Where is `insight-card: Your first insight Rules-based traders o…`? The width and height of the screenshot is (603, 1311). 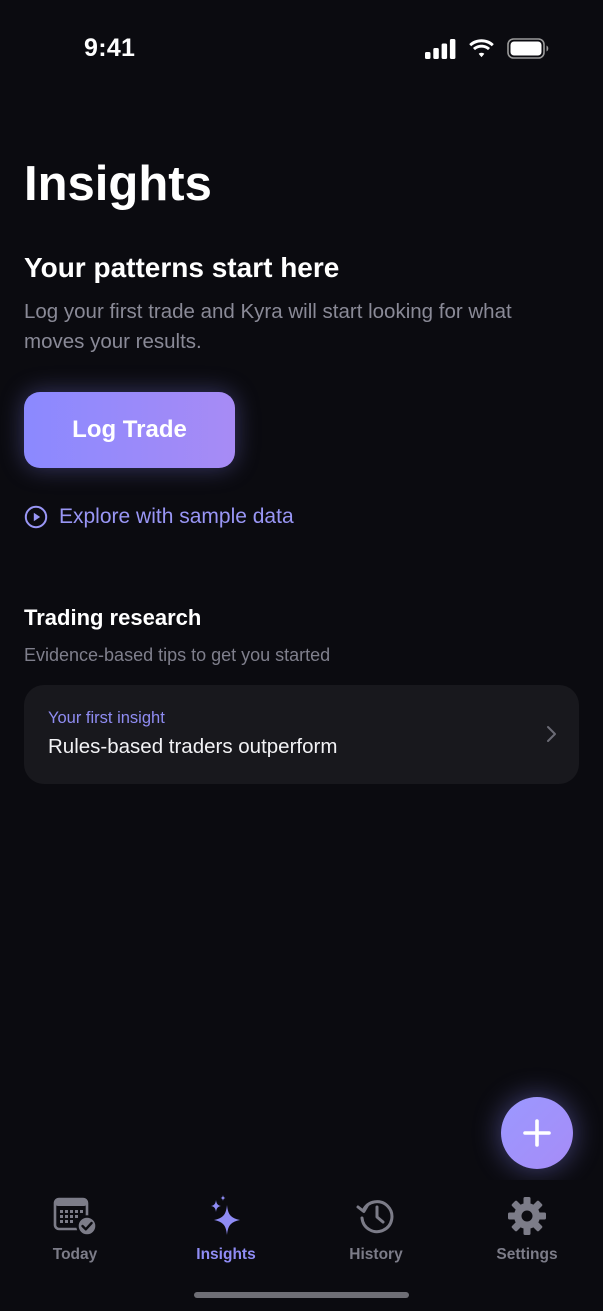
insight-card: Your first insight Rules-based traders o… is located at coordinates (301, 734).